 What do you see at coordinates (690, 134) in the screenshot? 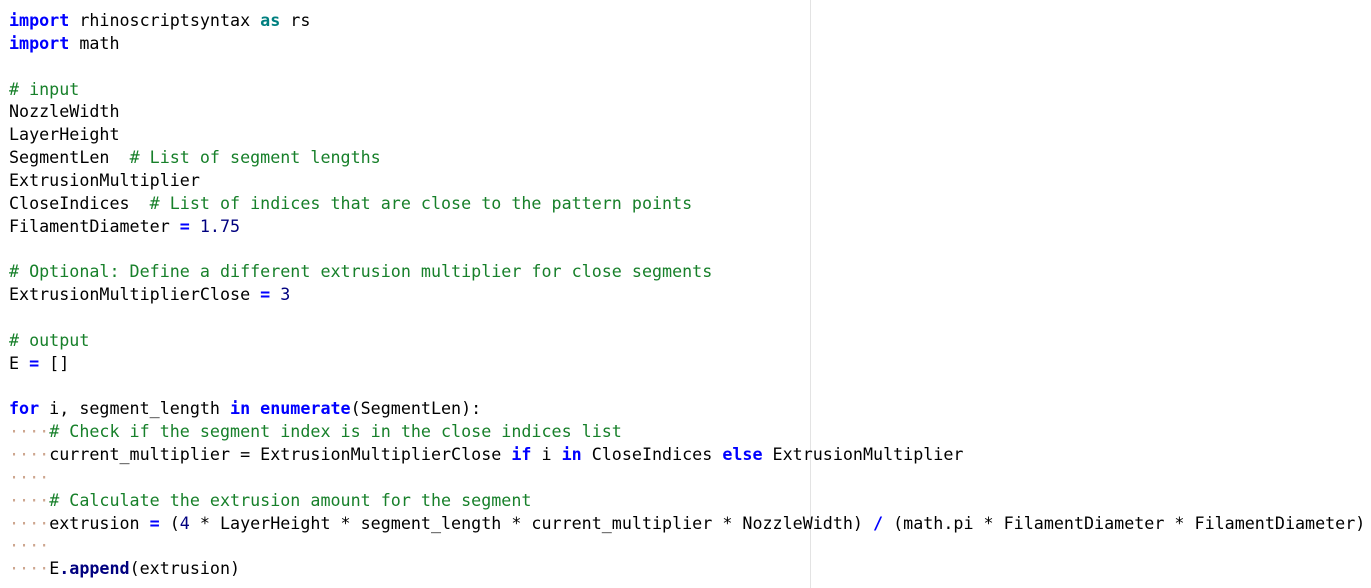
I see `code-line: LayerHeight` at bounding box center [690, 134].